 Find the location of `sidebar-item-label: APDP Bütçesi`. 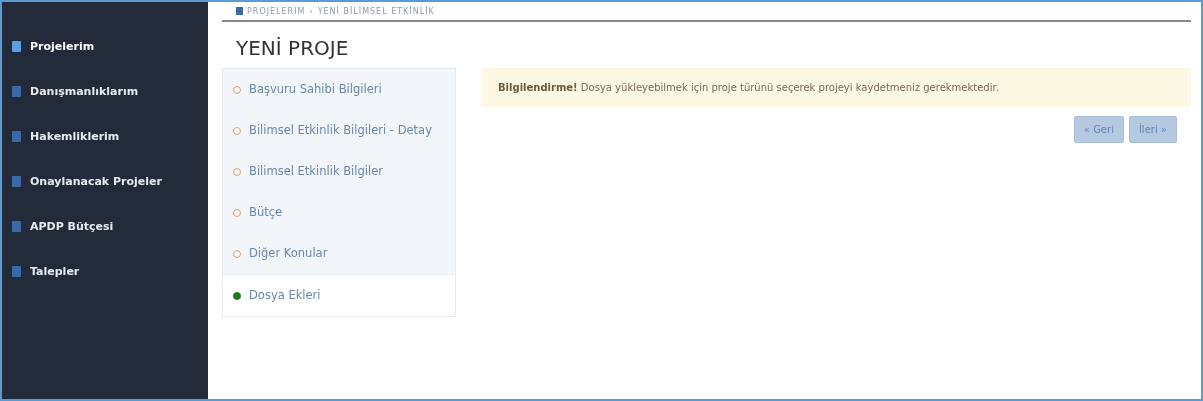

sidebar-item-label: APDP Bütçesi is located at coordinates (72, 226).